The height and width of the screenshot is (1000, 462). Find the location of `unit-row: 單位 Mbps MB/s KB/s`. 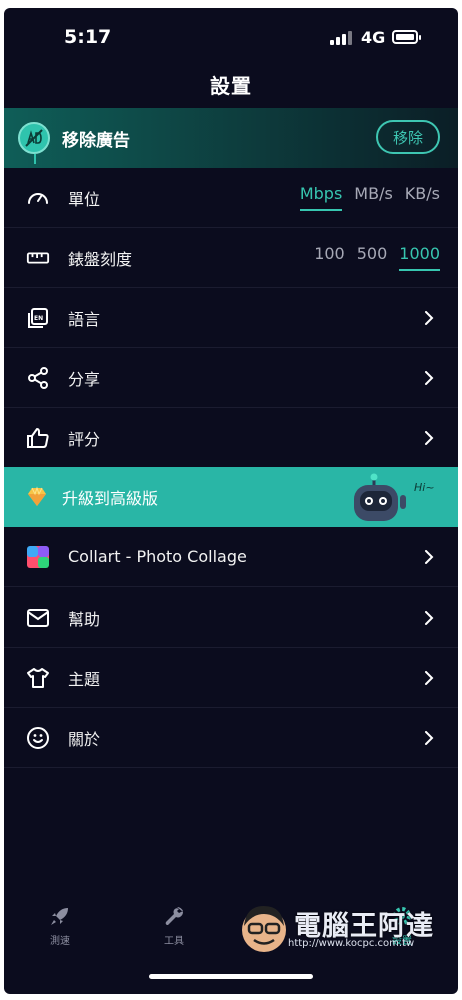

unit-row: 單位 Mbps MB/s KB/s is located at coordinates (231, 198).